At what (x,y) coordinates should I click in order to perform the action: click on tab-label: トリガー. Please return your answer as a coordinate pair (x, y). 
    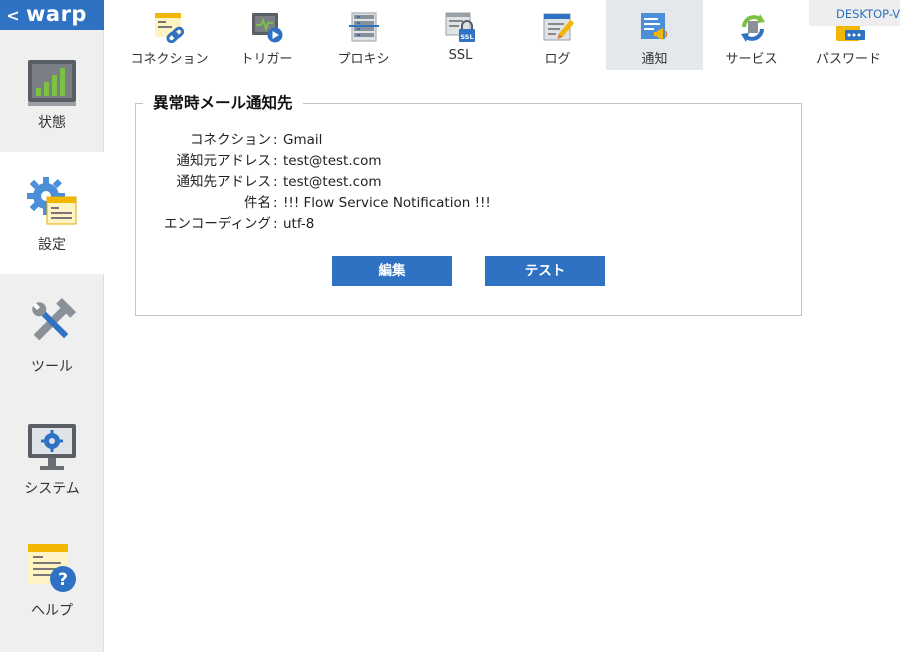
    Looking at the image, I should click on (266, 59).